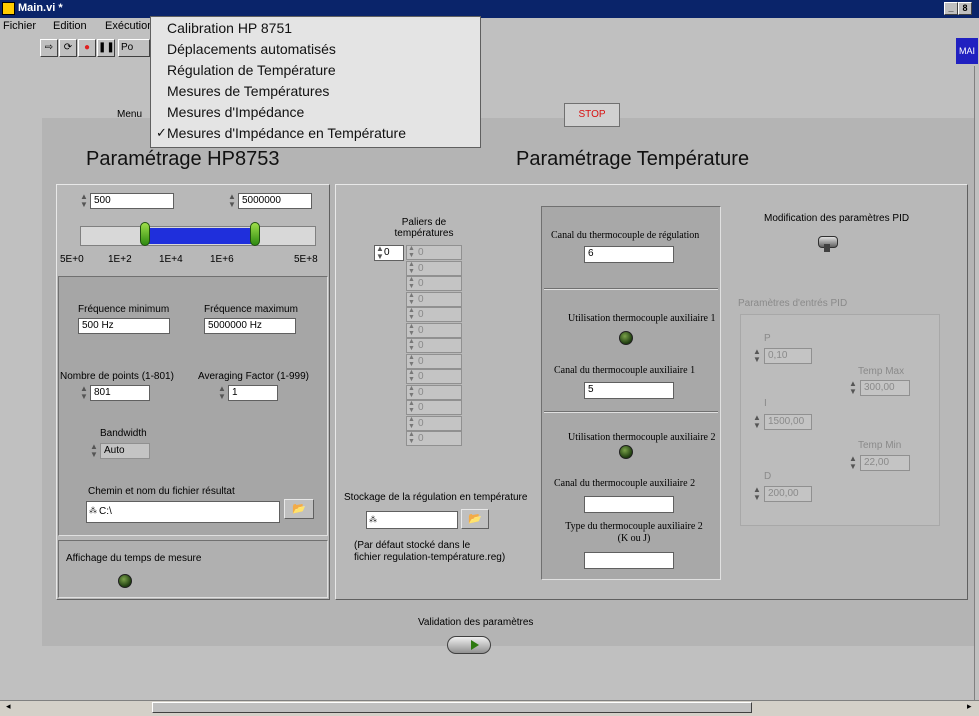 The image size is (979, 716). I want to click on p-field: 0,10, so click(788, 356).